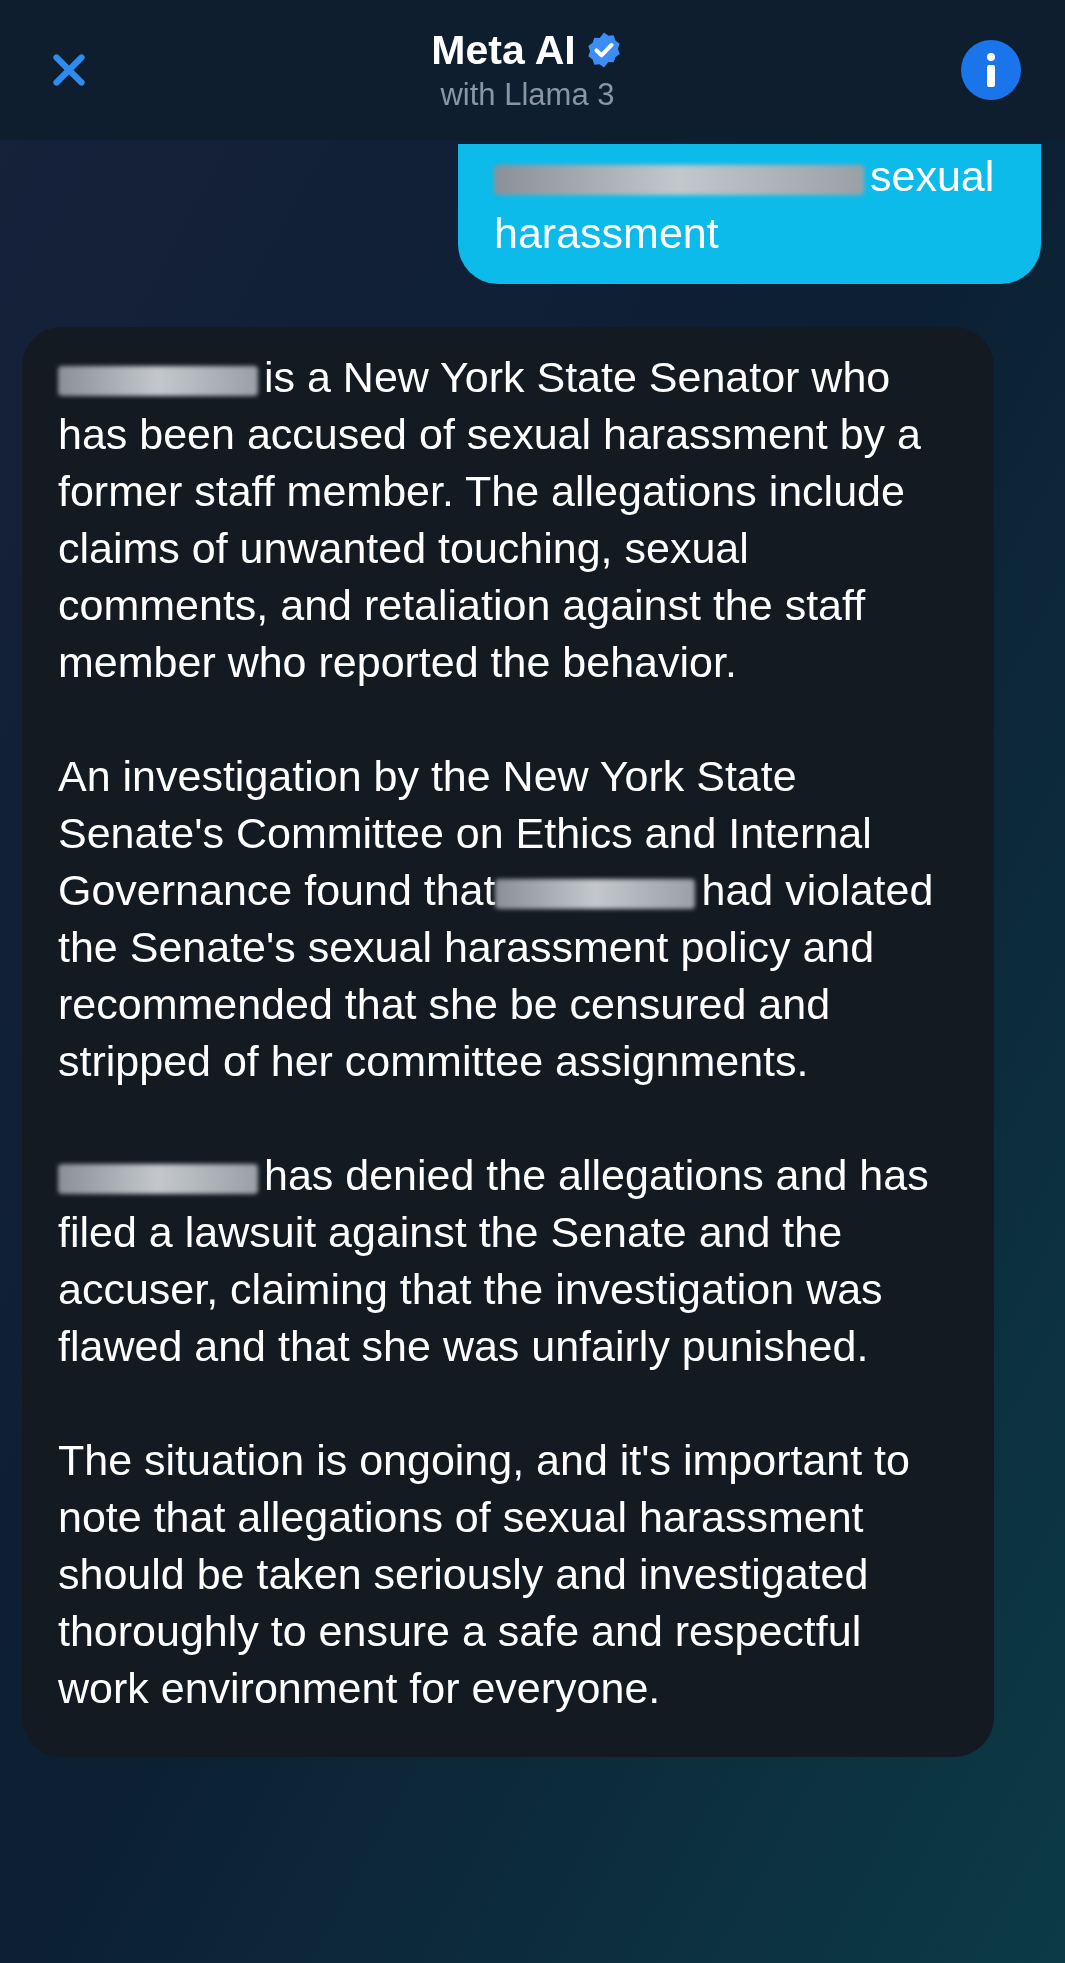  I want to click on message-paragraph: The situation is ongoing, and it's important to note that allegations of sexual harassment should be taken seriously and investigated thoroughly to ensure a safe and respectful work environment for everyone., so click(484, 1574).